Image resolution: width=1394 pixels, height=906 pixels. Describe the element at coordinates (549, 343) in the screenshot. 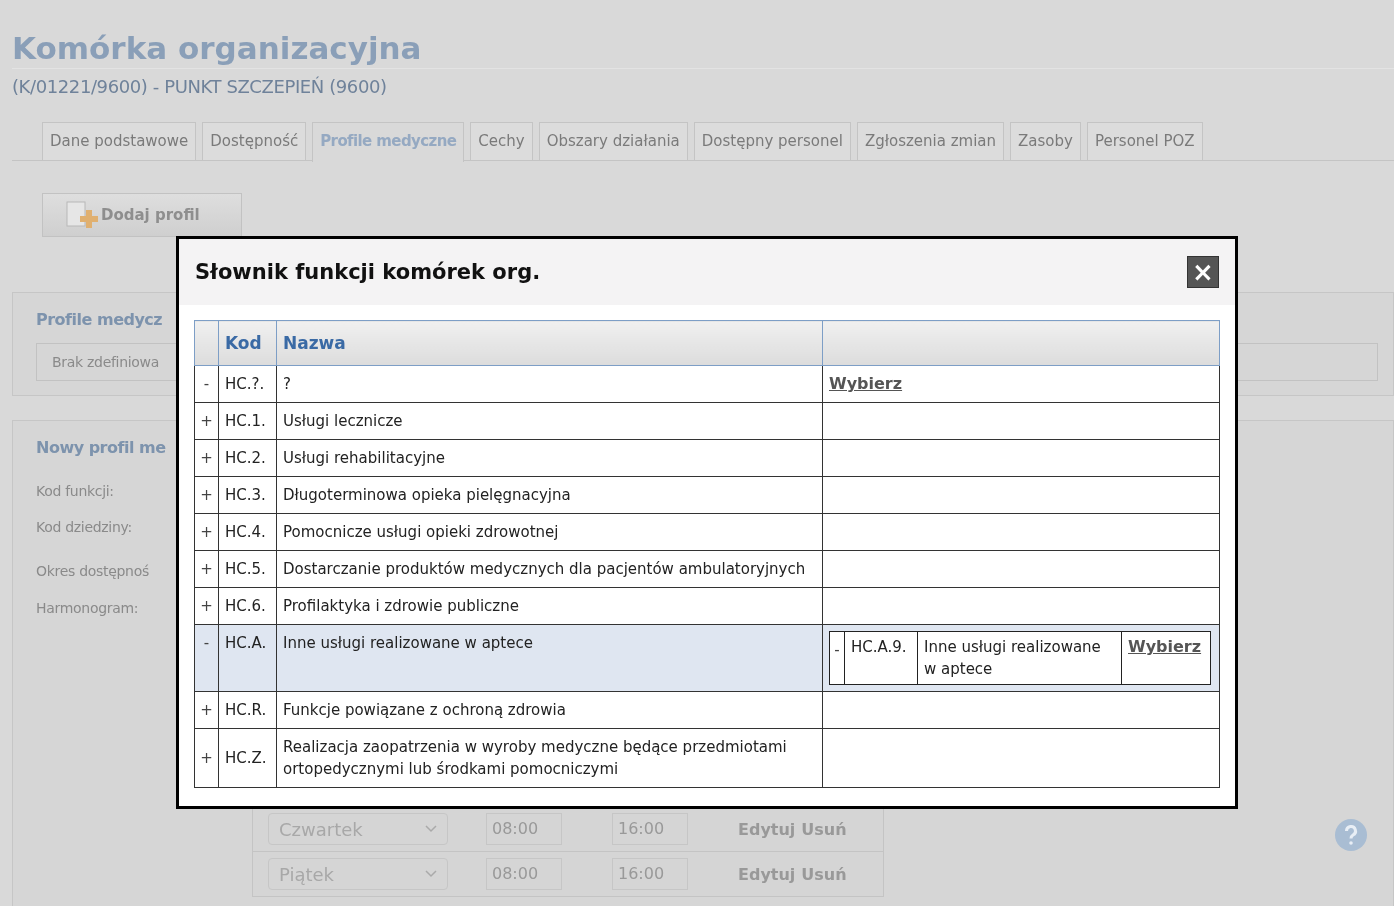

I see `column-header: Nazwa` at that location.